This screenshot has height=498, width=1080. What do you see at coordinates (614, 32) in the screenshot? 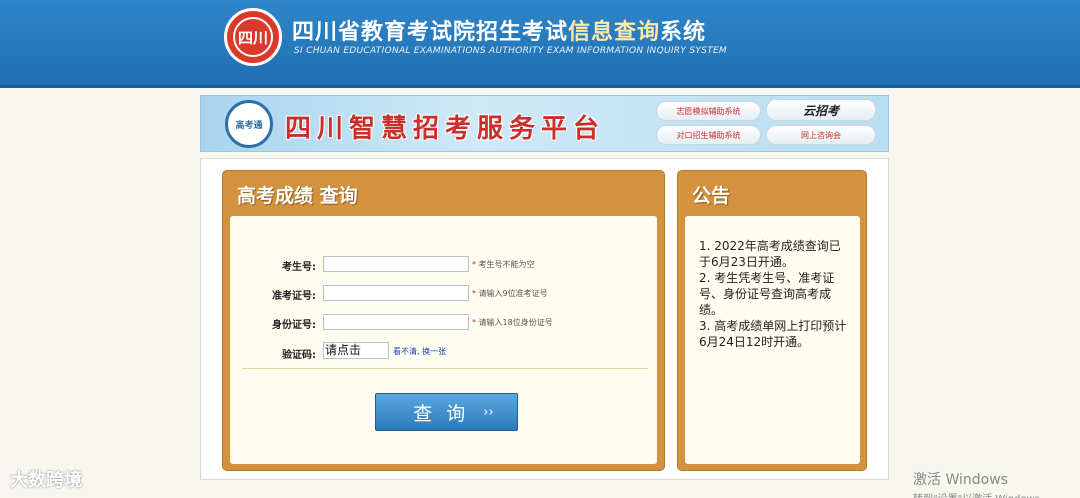
I see `site-title-accent: 信息查询` at bounding box center [614, 32].